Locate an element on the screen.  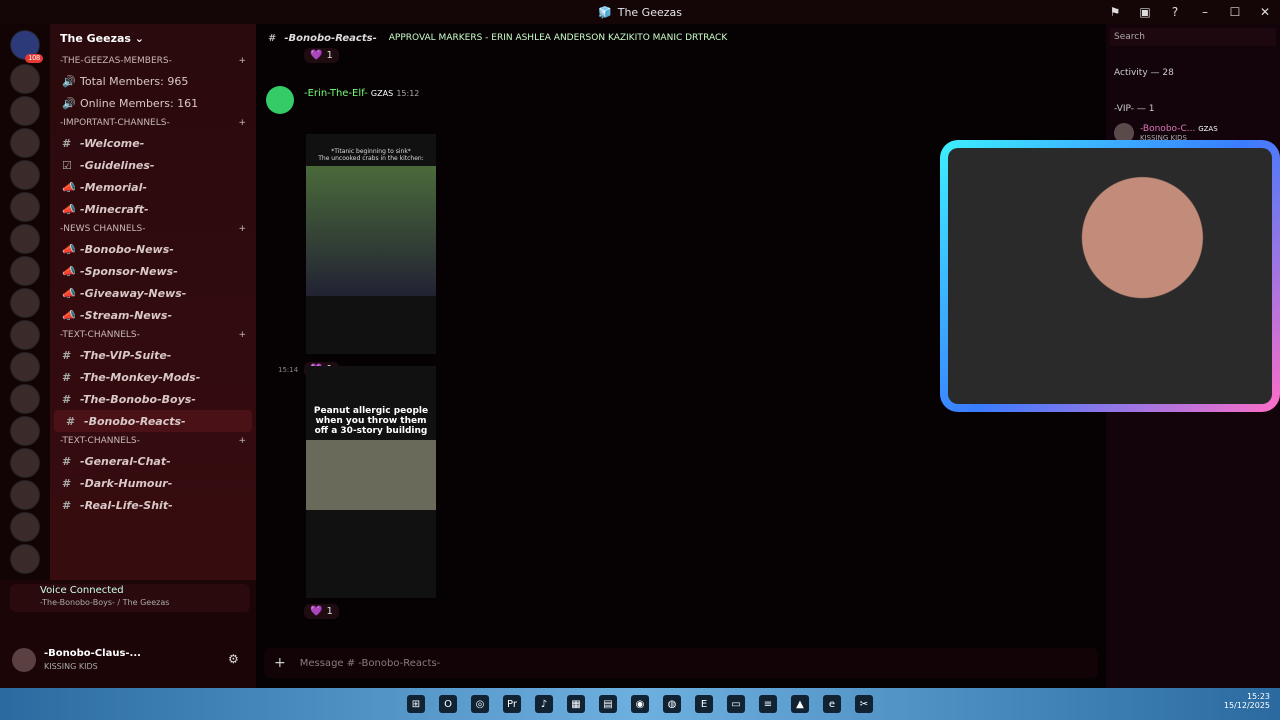
message-author: -Erin-The-Elf- GZAS 15:12 is located at coordinates (361, 93).